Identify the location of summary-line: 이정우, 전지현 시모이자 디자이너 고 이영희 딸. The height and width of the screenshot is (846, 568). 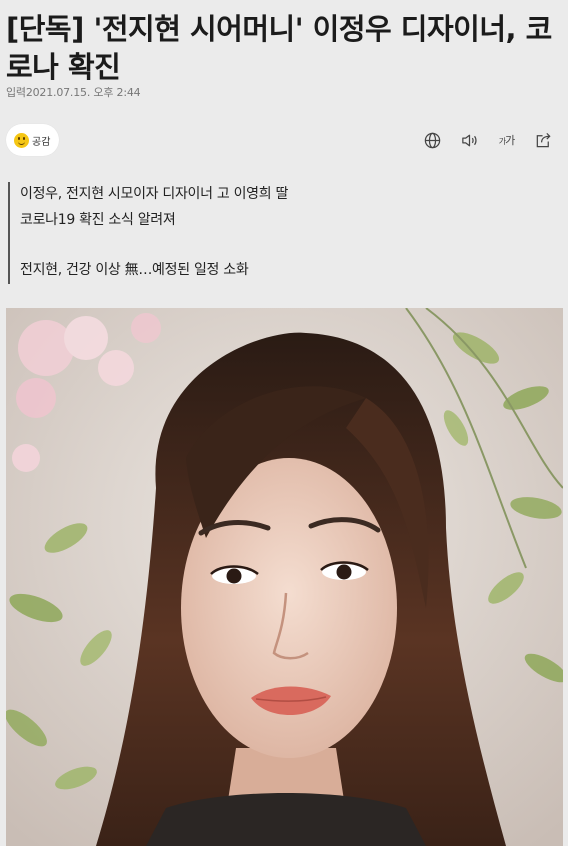
(154, 194).